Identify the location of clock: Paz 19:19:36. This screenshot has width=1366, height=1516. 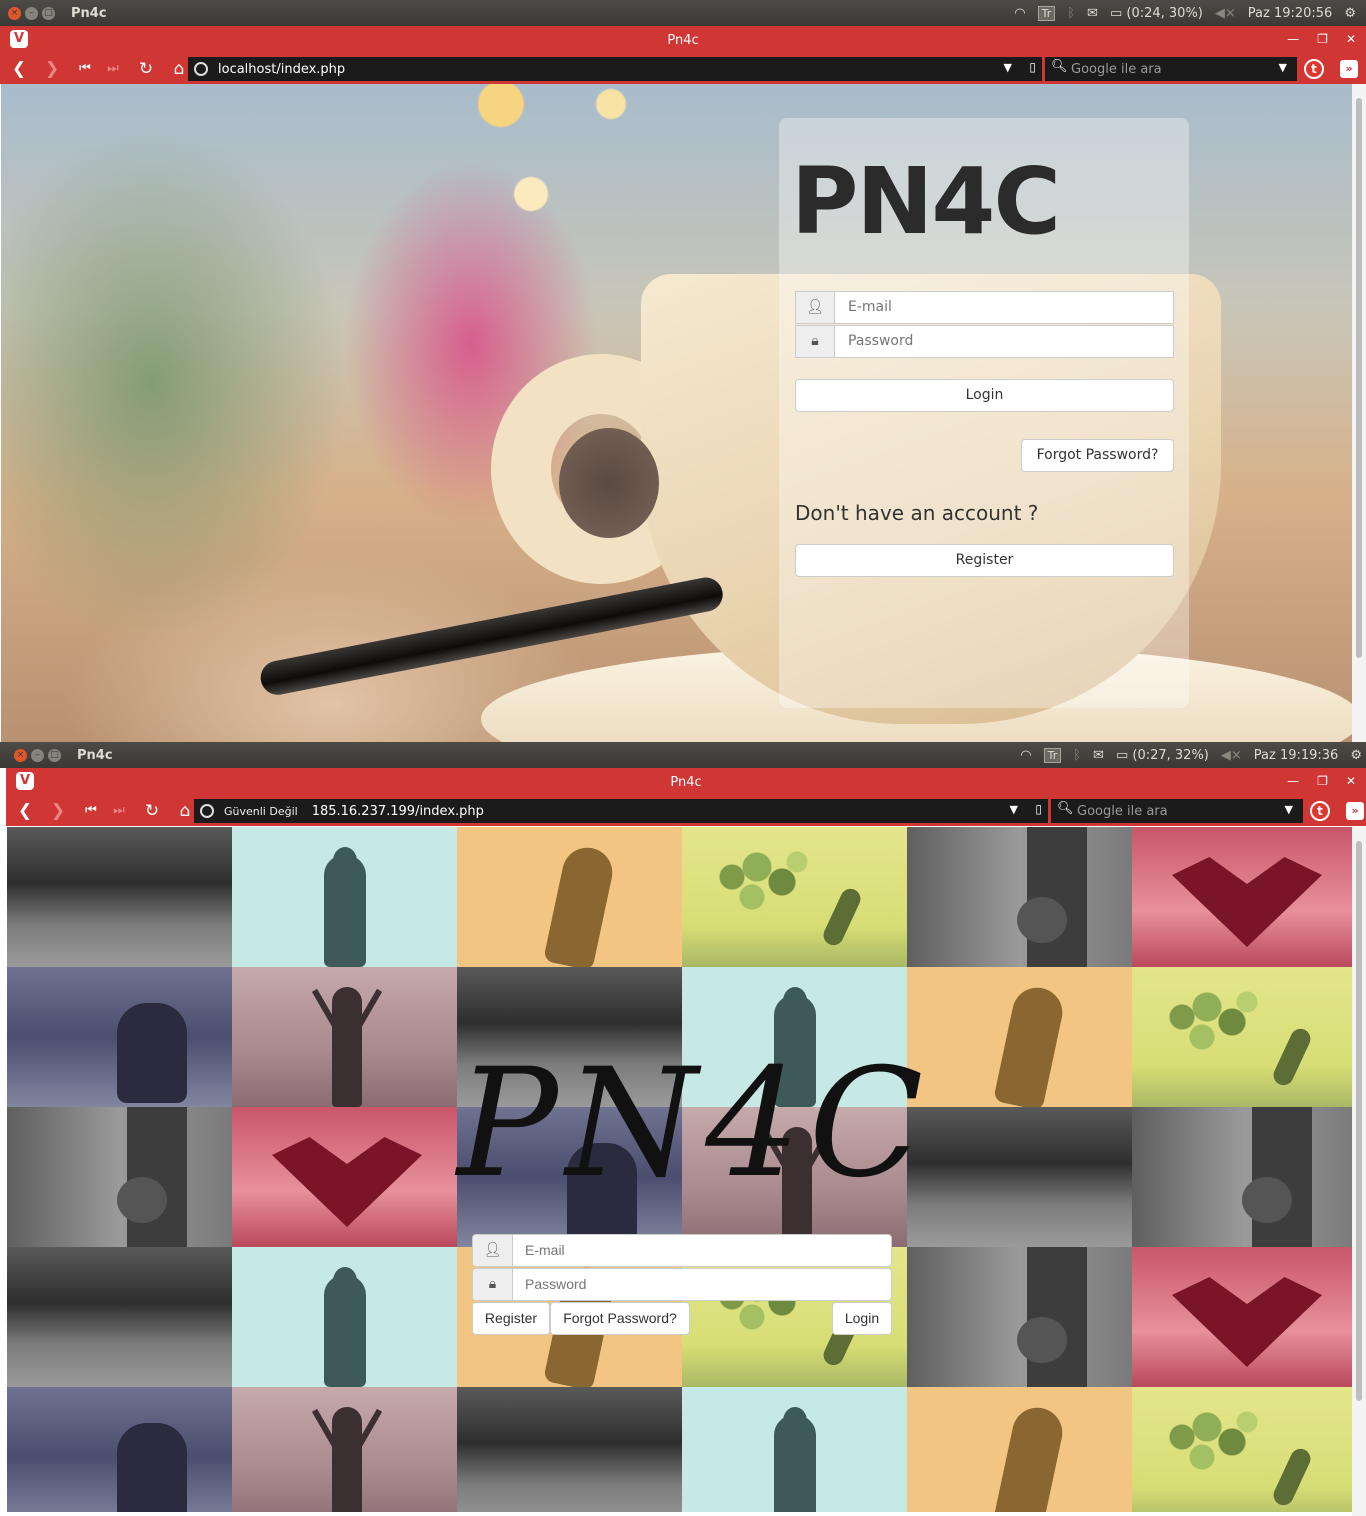
(1296, 755).